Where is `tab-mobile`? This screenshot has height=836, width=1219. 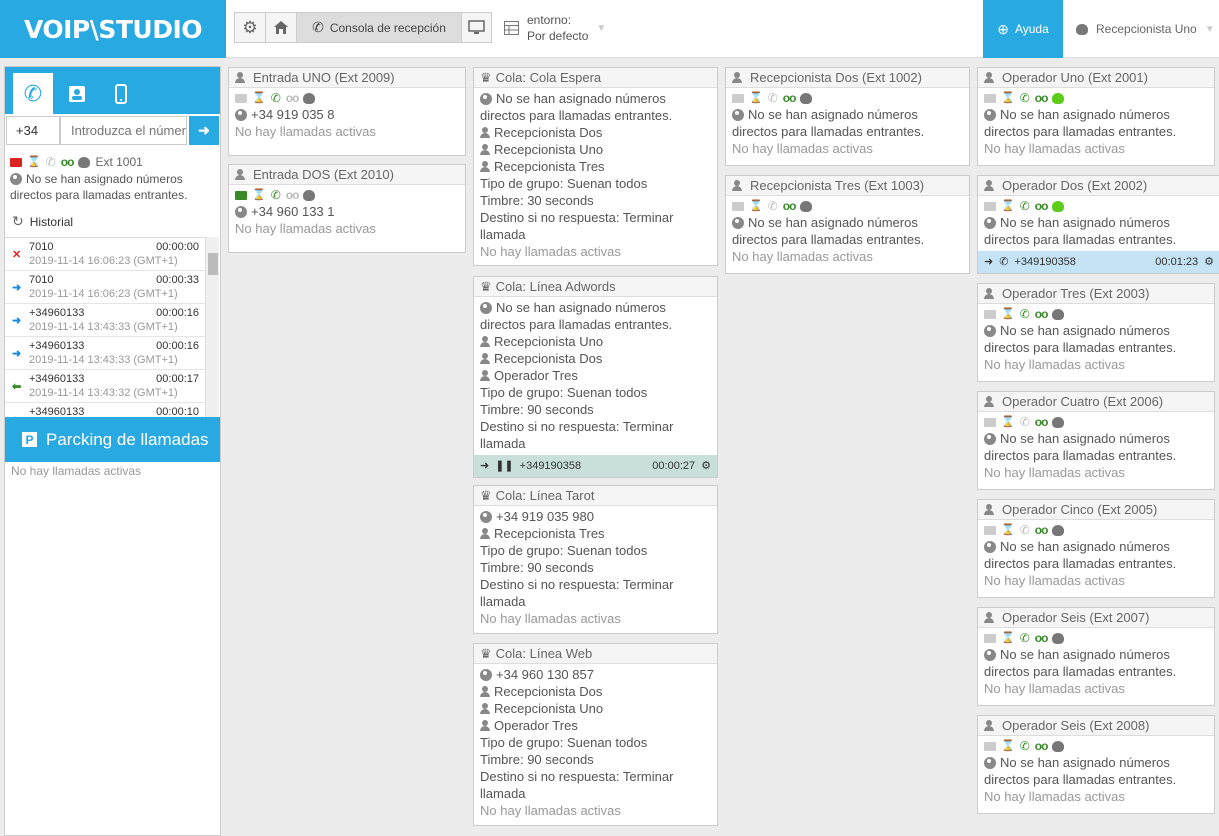
tab-mobile is located at coordinates (121, 93).